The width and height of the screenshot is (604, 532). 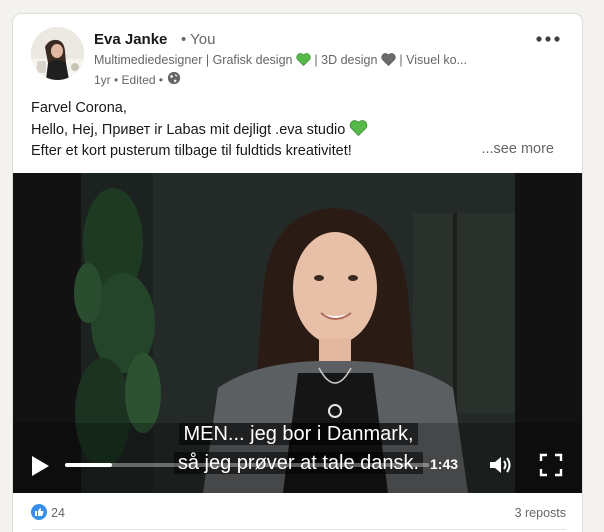 I want to click on post-text-line: Farvel Corona,, so click(x=79, y=108).